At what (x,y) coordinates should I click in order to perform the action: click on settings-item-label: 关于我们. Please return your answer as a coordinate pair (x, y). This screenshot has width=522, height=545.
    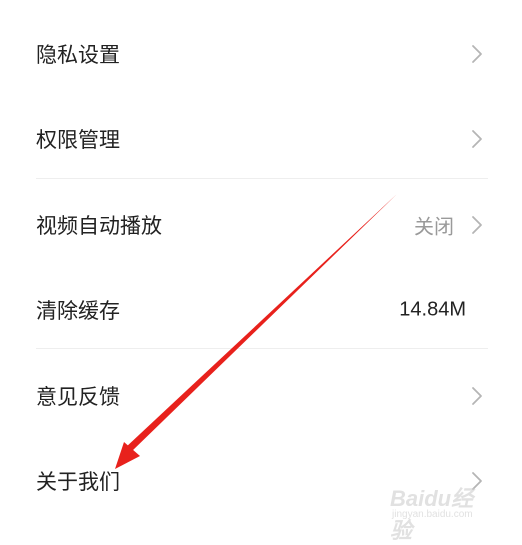
    Looking at the image, I should click on (78, 482).